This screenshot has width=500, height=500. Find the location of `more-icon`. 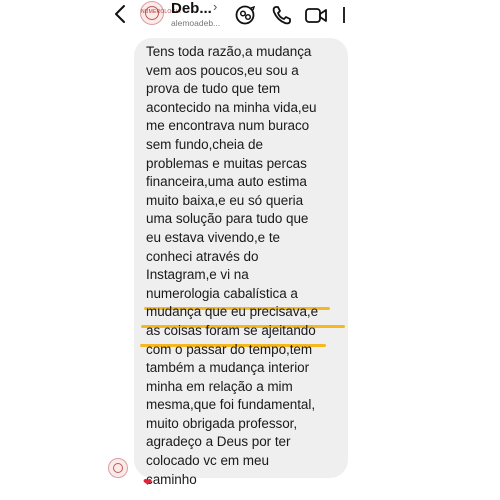

more-icon is located at coordinates (344, 15).